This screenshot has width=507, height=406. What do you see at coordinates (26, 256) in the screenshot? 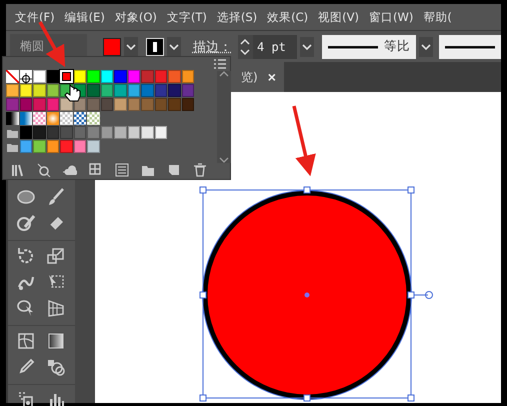
I see `rotate-icon` at bounding box center [26, 256].